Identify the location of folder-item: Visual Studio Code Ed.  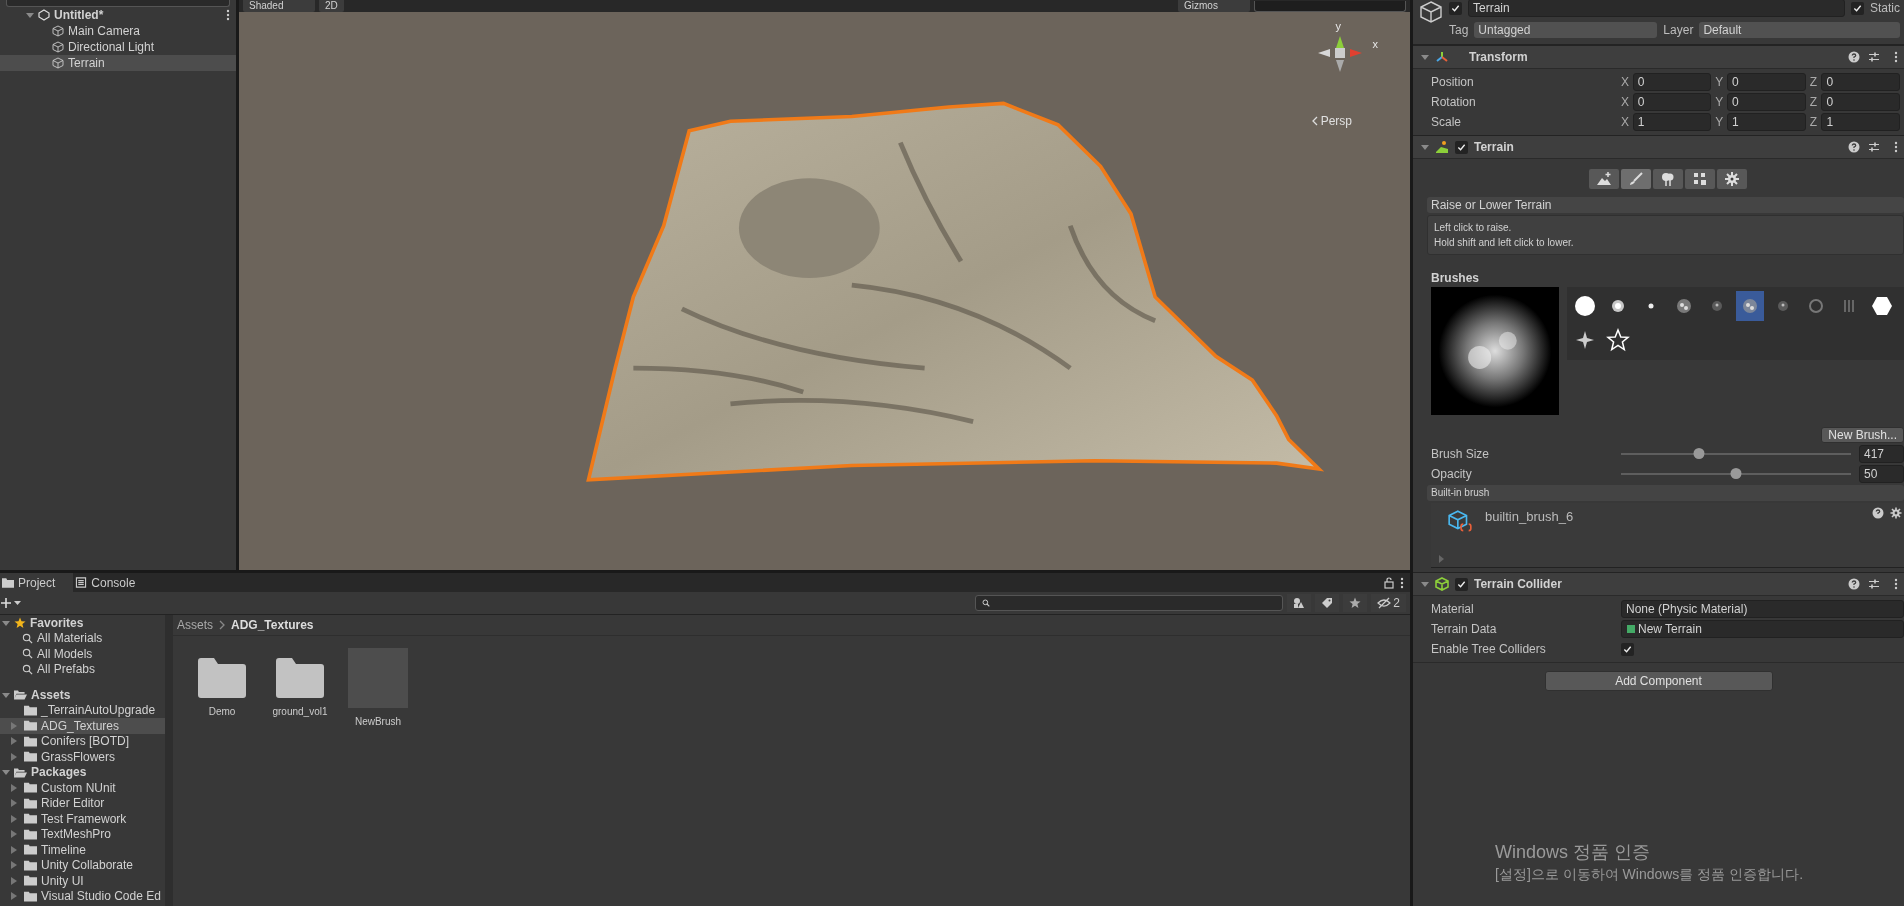
(82, 896).